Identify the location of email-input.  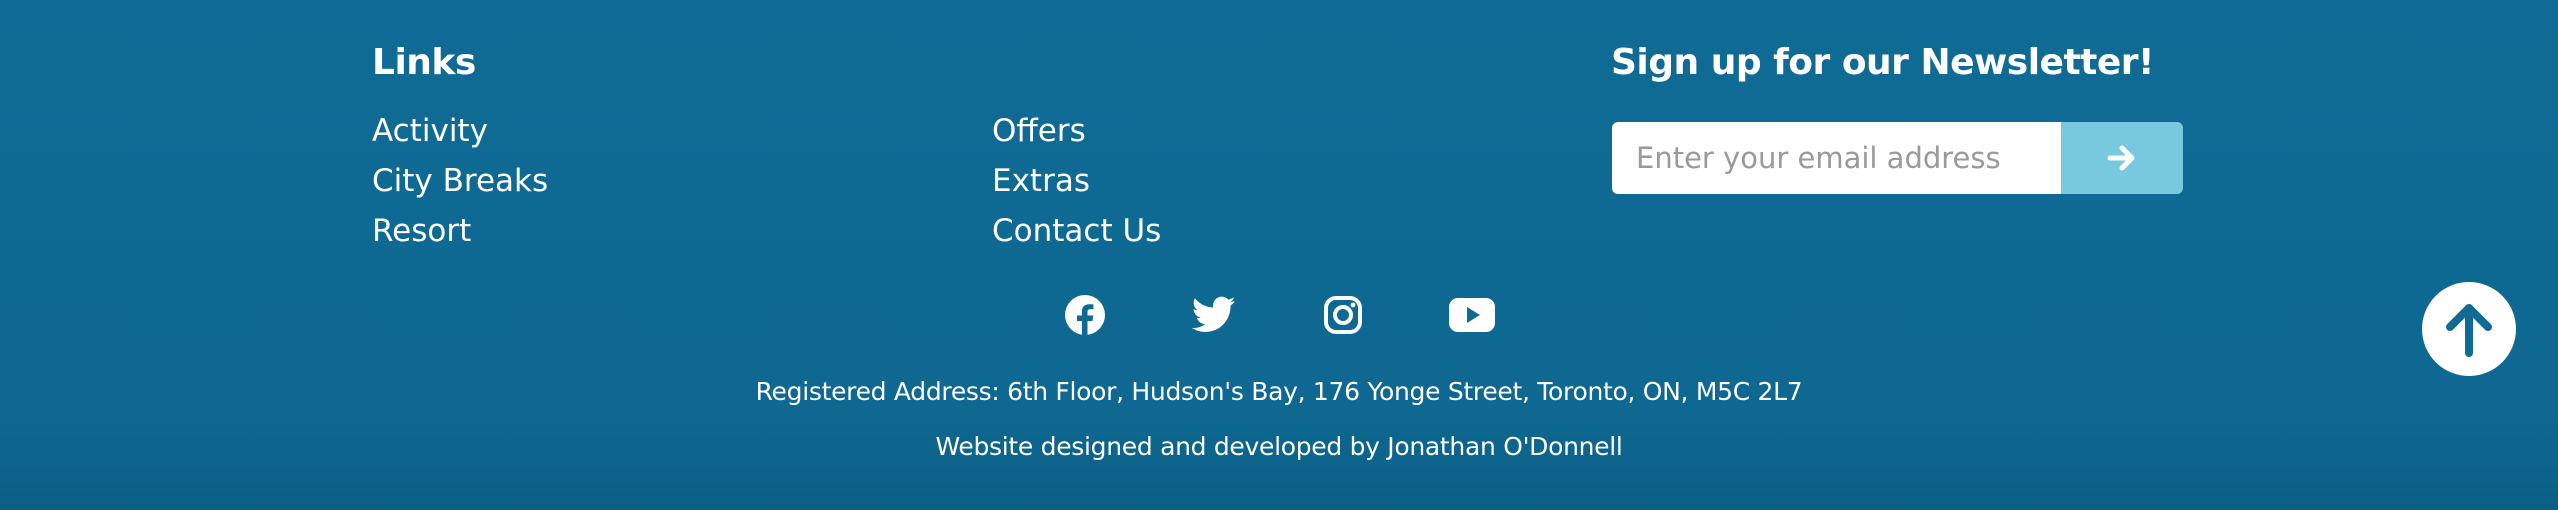
(1836, 158).